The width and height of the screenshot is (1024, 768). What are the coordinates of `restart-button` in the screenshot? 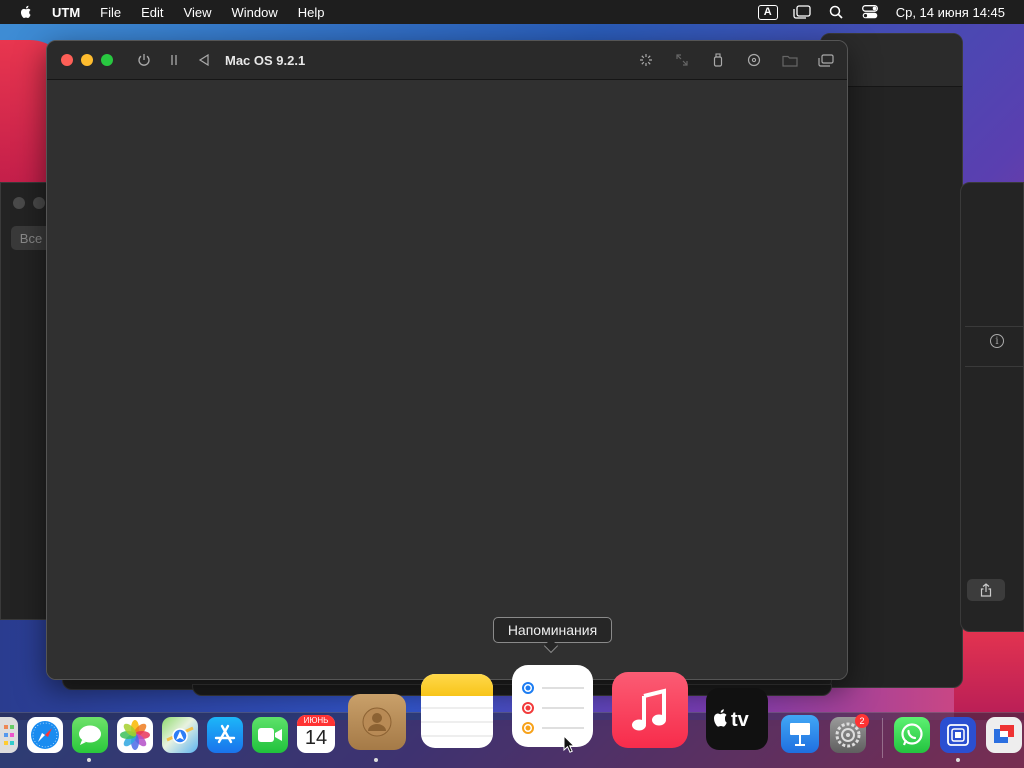 It's located at (204, 60).